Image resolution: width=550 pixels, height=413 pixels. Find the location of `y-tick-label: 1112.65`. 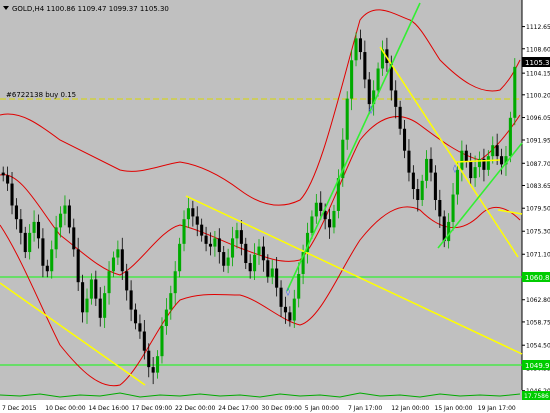

y-tick-label: 1112.65 is located at coordinates (538, 27).